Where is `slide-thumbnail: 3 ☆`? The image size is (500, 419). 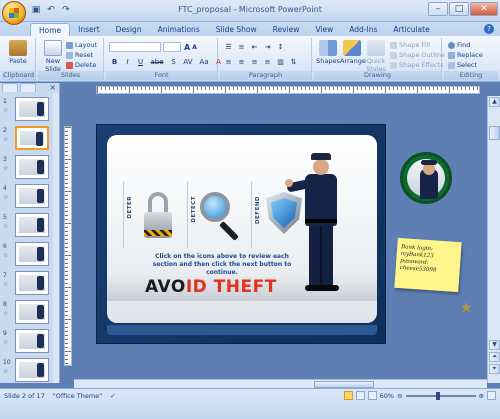 slide-thumbnail: 3 ☆ is located at coordinates (29, 167).